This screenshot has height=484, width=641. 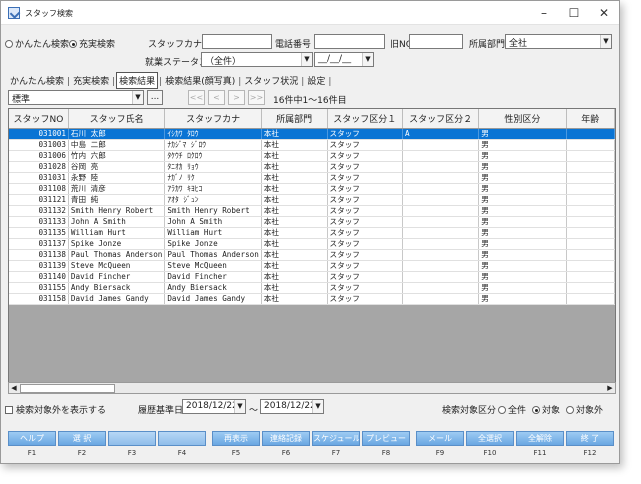 What do you see at coordinates (39, 167) in the screenshot?
I see `table-cell: 031028` at bounding box center [39, 167].